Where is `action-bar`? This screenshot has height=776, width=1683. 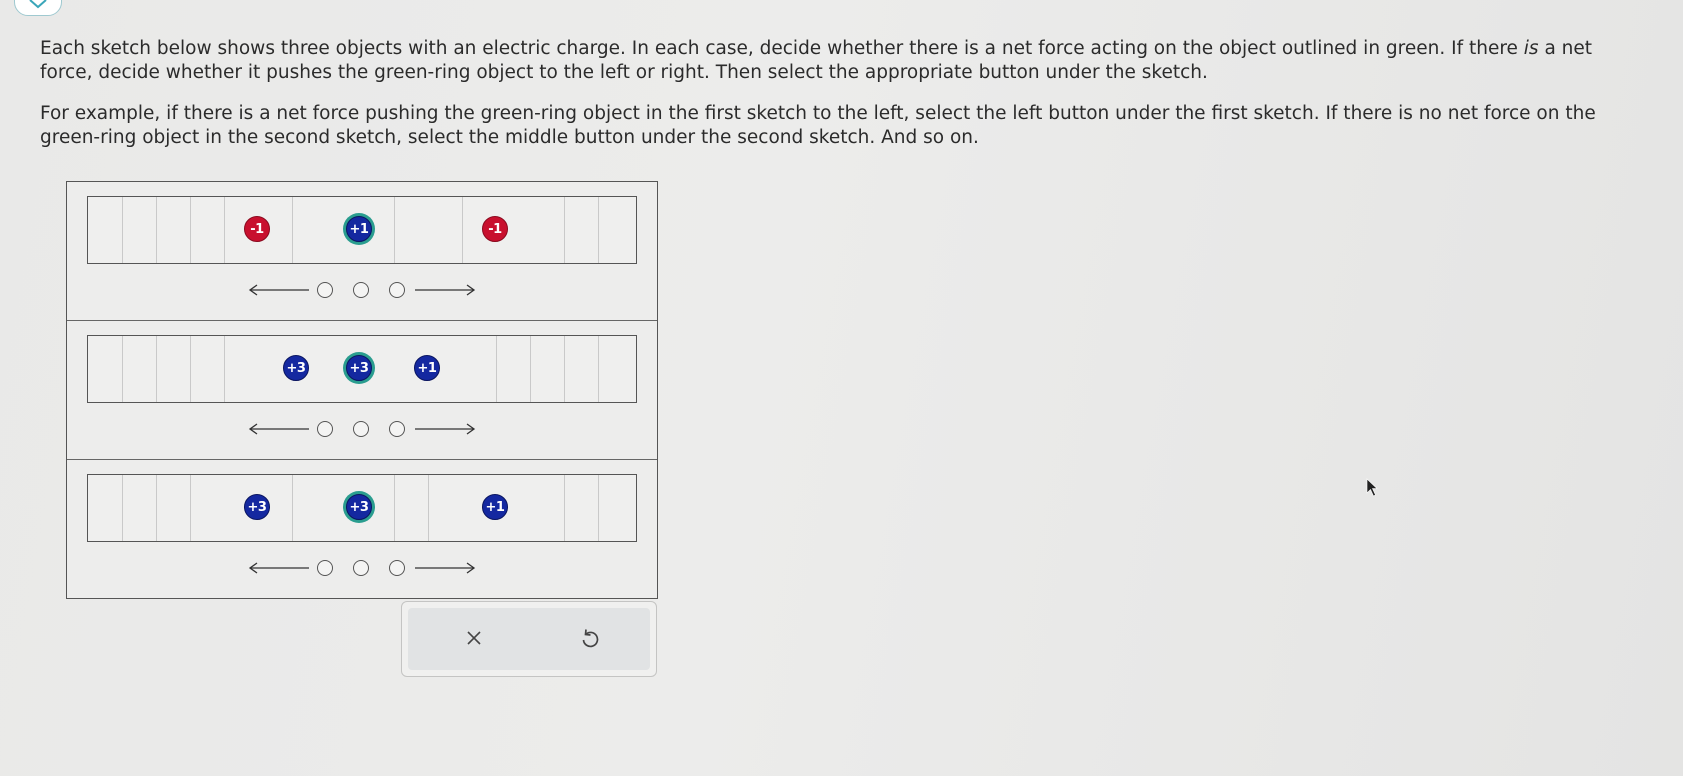 action-bar is located at coordinates (529, 639).